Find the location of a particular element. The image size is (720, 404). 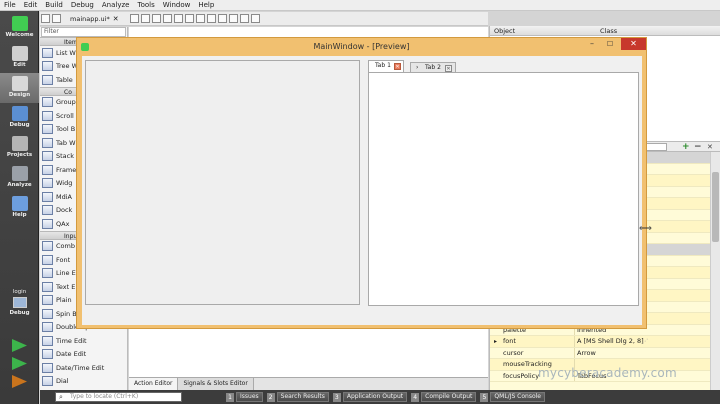

build-icon is located at coordinates (19, 381).